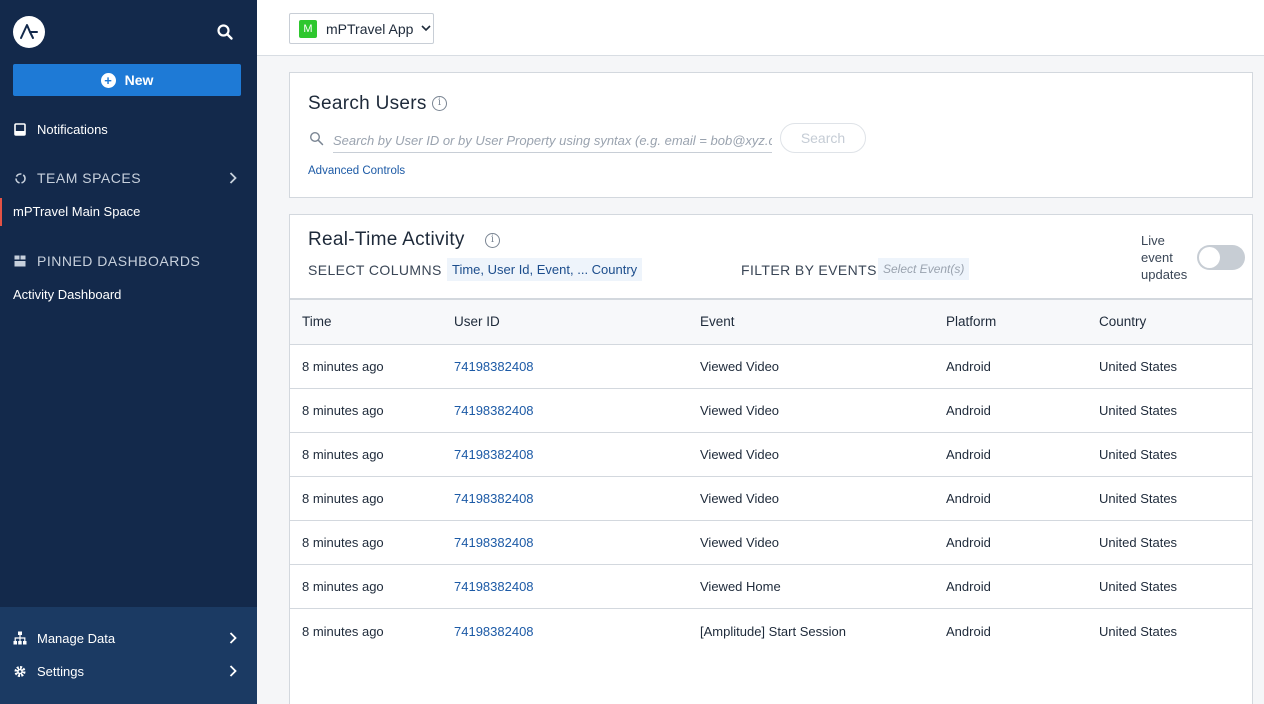  What do you see at coordinates (128, 638) in the screenshot?
I see `sidebar-item-manage-data: Manage Data` at bounding box center [128, 638].